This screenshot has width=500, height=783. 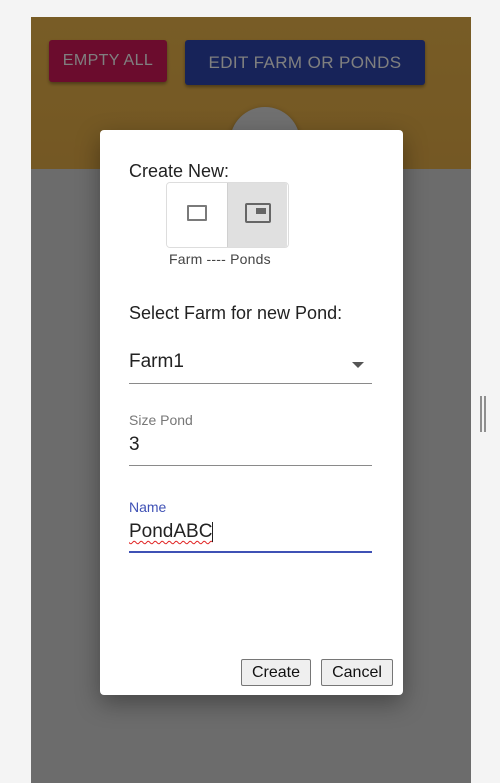 What do you see at coordinates (220, 259) in the screenshot?
I see `toggle-caption: Farm ---- Ponds` at bounding box center [220, 259].